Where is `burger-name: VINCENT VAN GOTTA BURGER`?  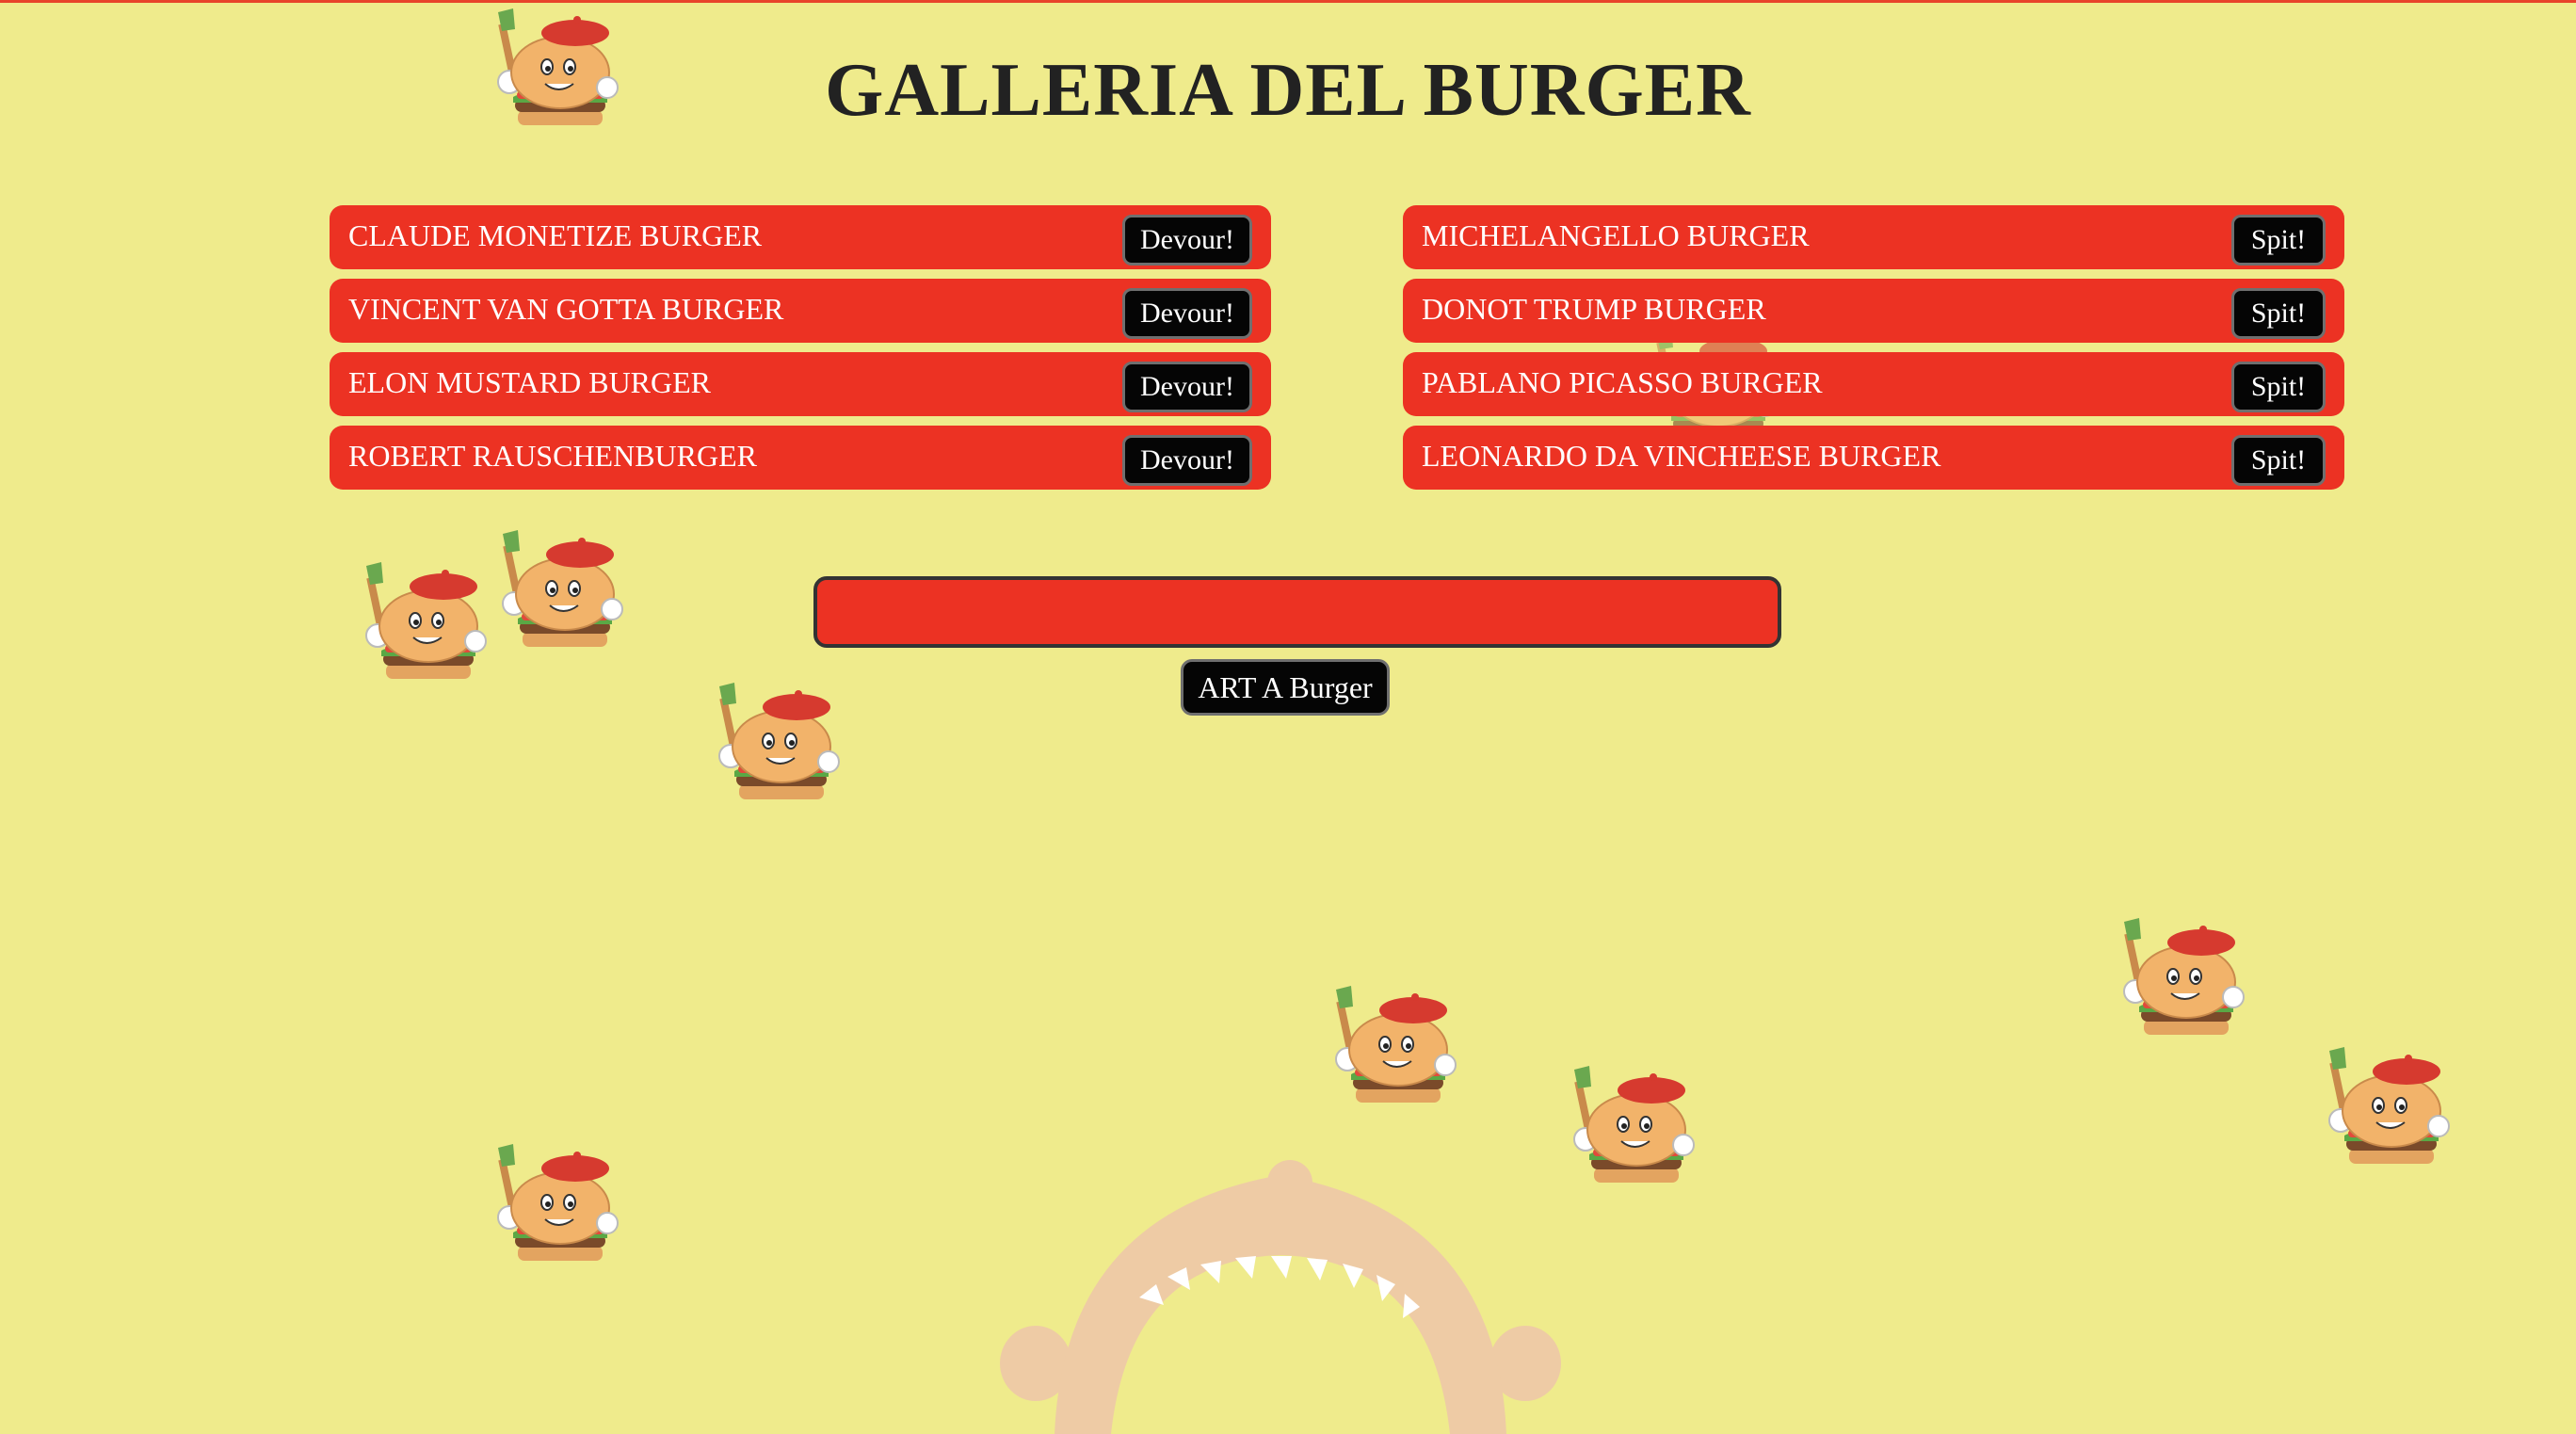 burger-name: VINCENT VAN GOTTA BURGER is located at coordinates (566, 309).